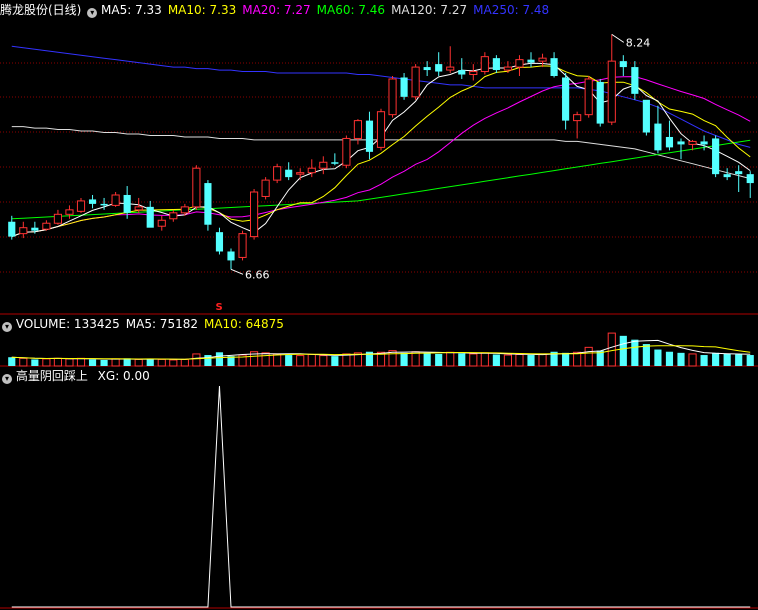  Describe the element at coordinates (218, 307) in the screenshot. I see `signal-marker: S` at that location.